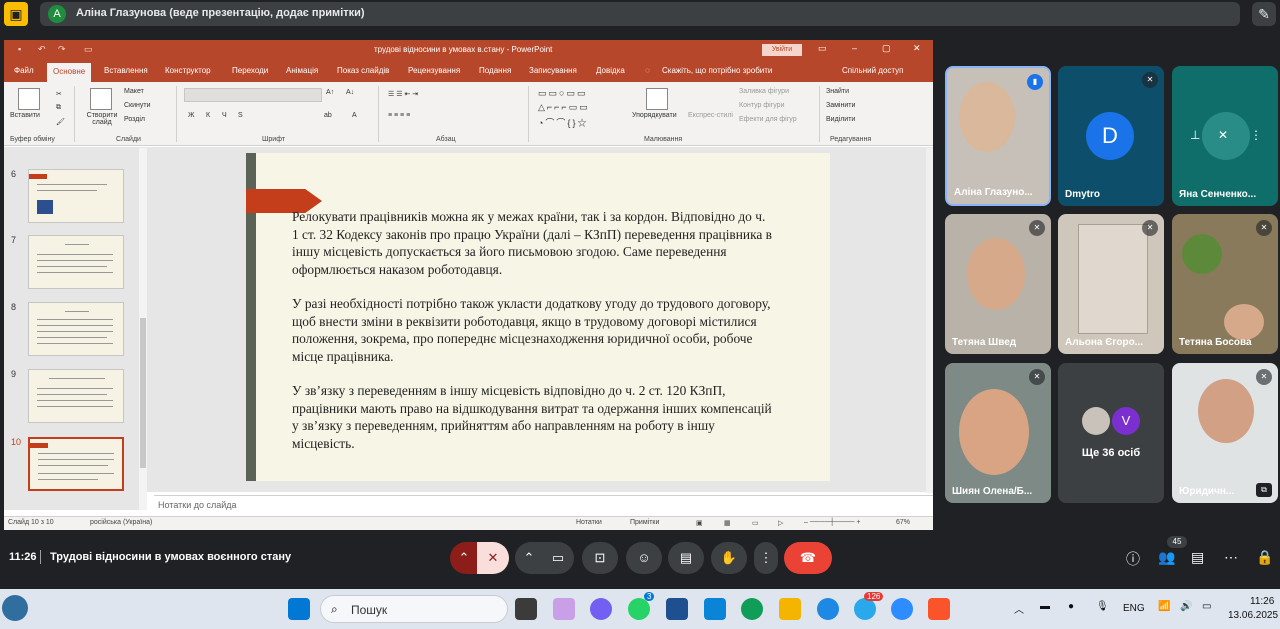 The image size is (1280, 629). Describe the element at coordinates (755, 523) in the screenshot. I see `reading-view-icon: ▭` at that location.